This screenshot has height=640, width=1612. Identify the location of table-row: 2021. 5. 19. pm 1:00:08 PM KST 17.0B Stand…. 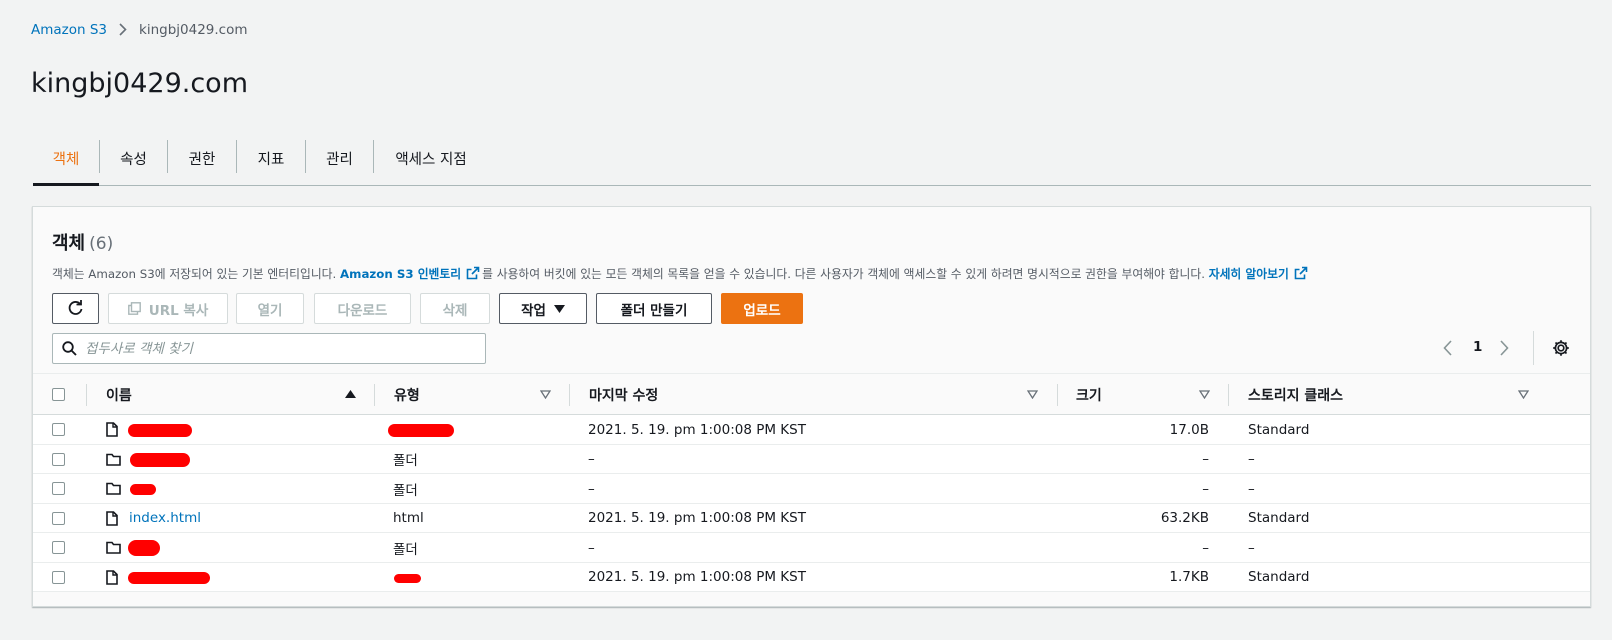
(811, 430).